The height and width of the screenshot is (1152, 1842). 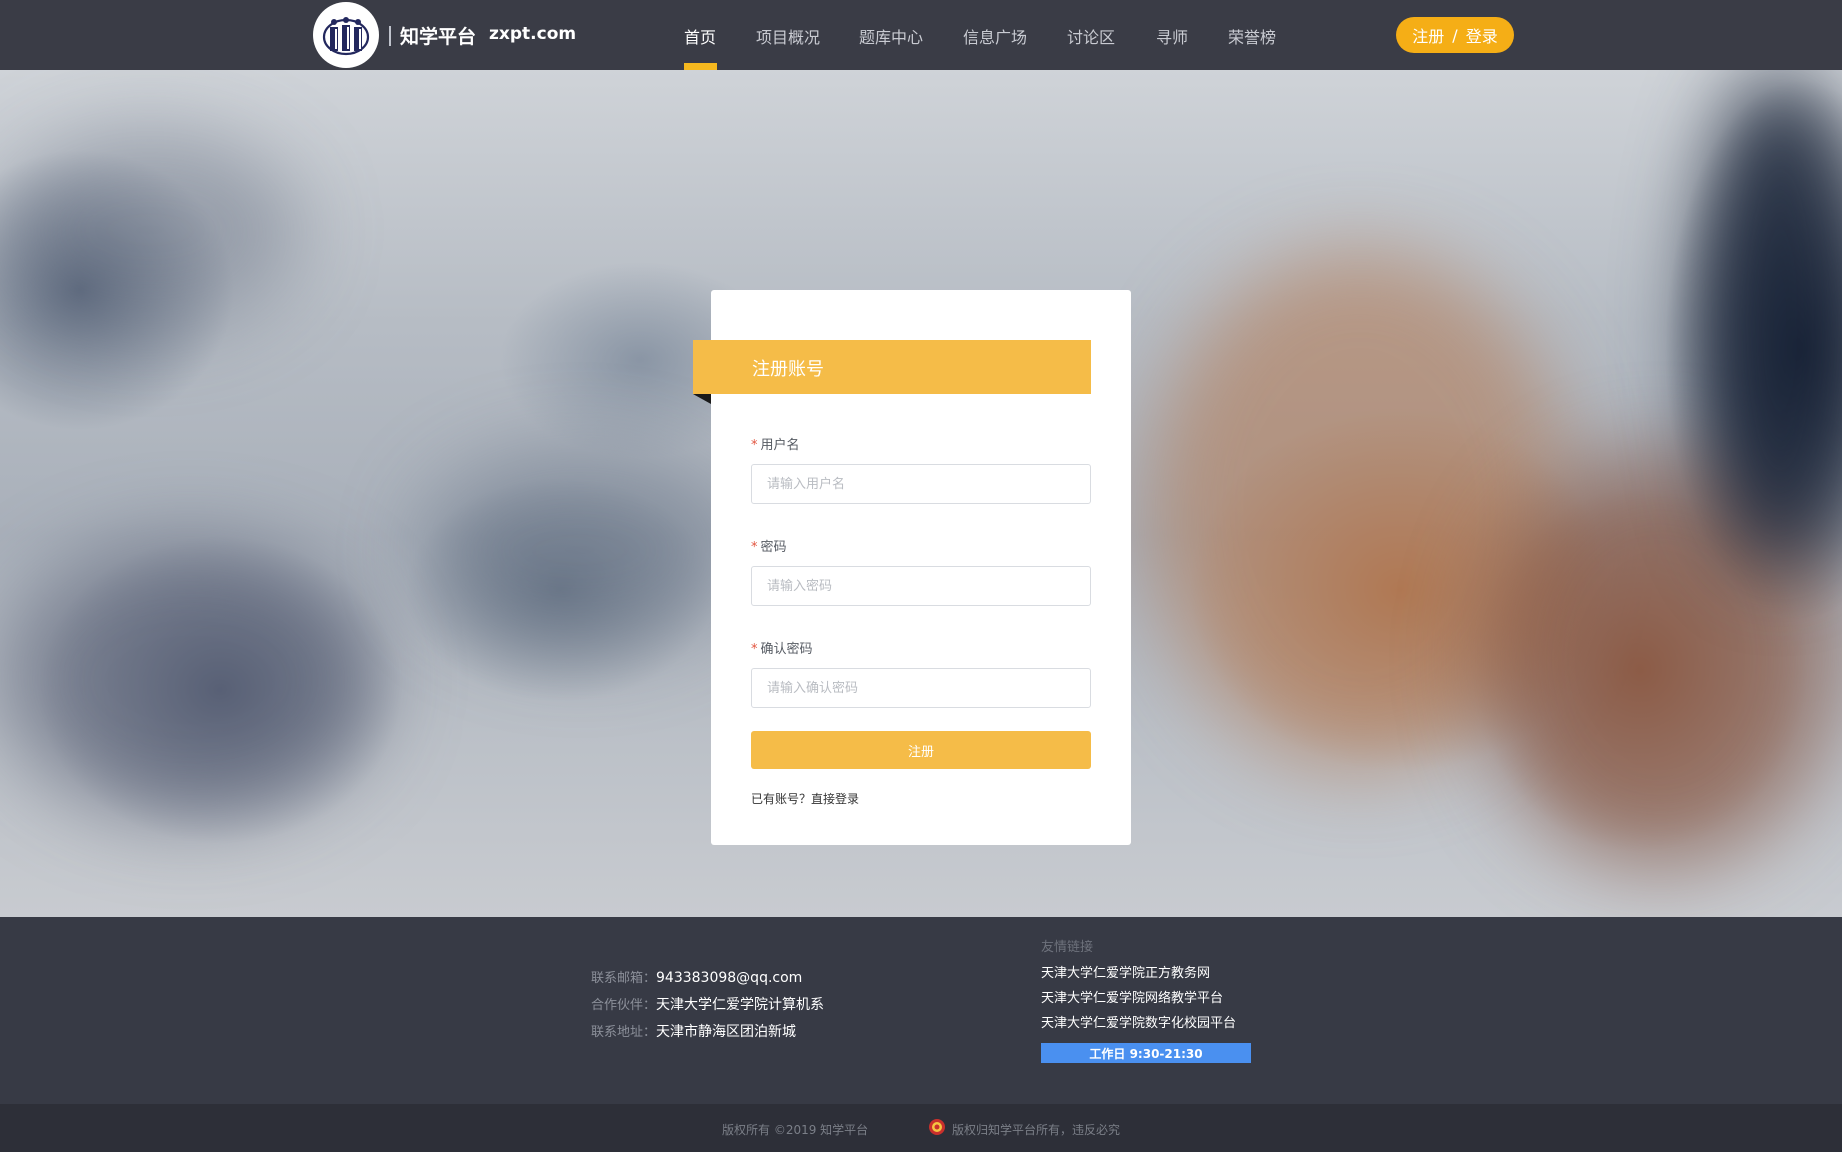 I want to click on username-label: * 用户名, so click(x=775, y=443).